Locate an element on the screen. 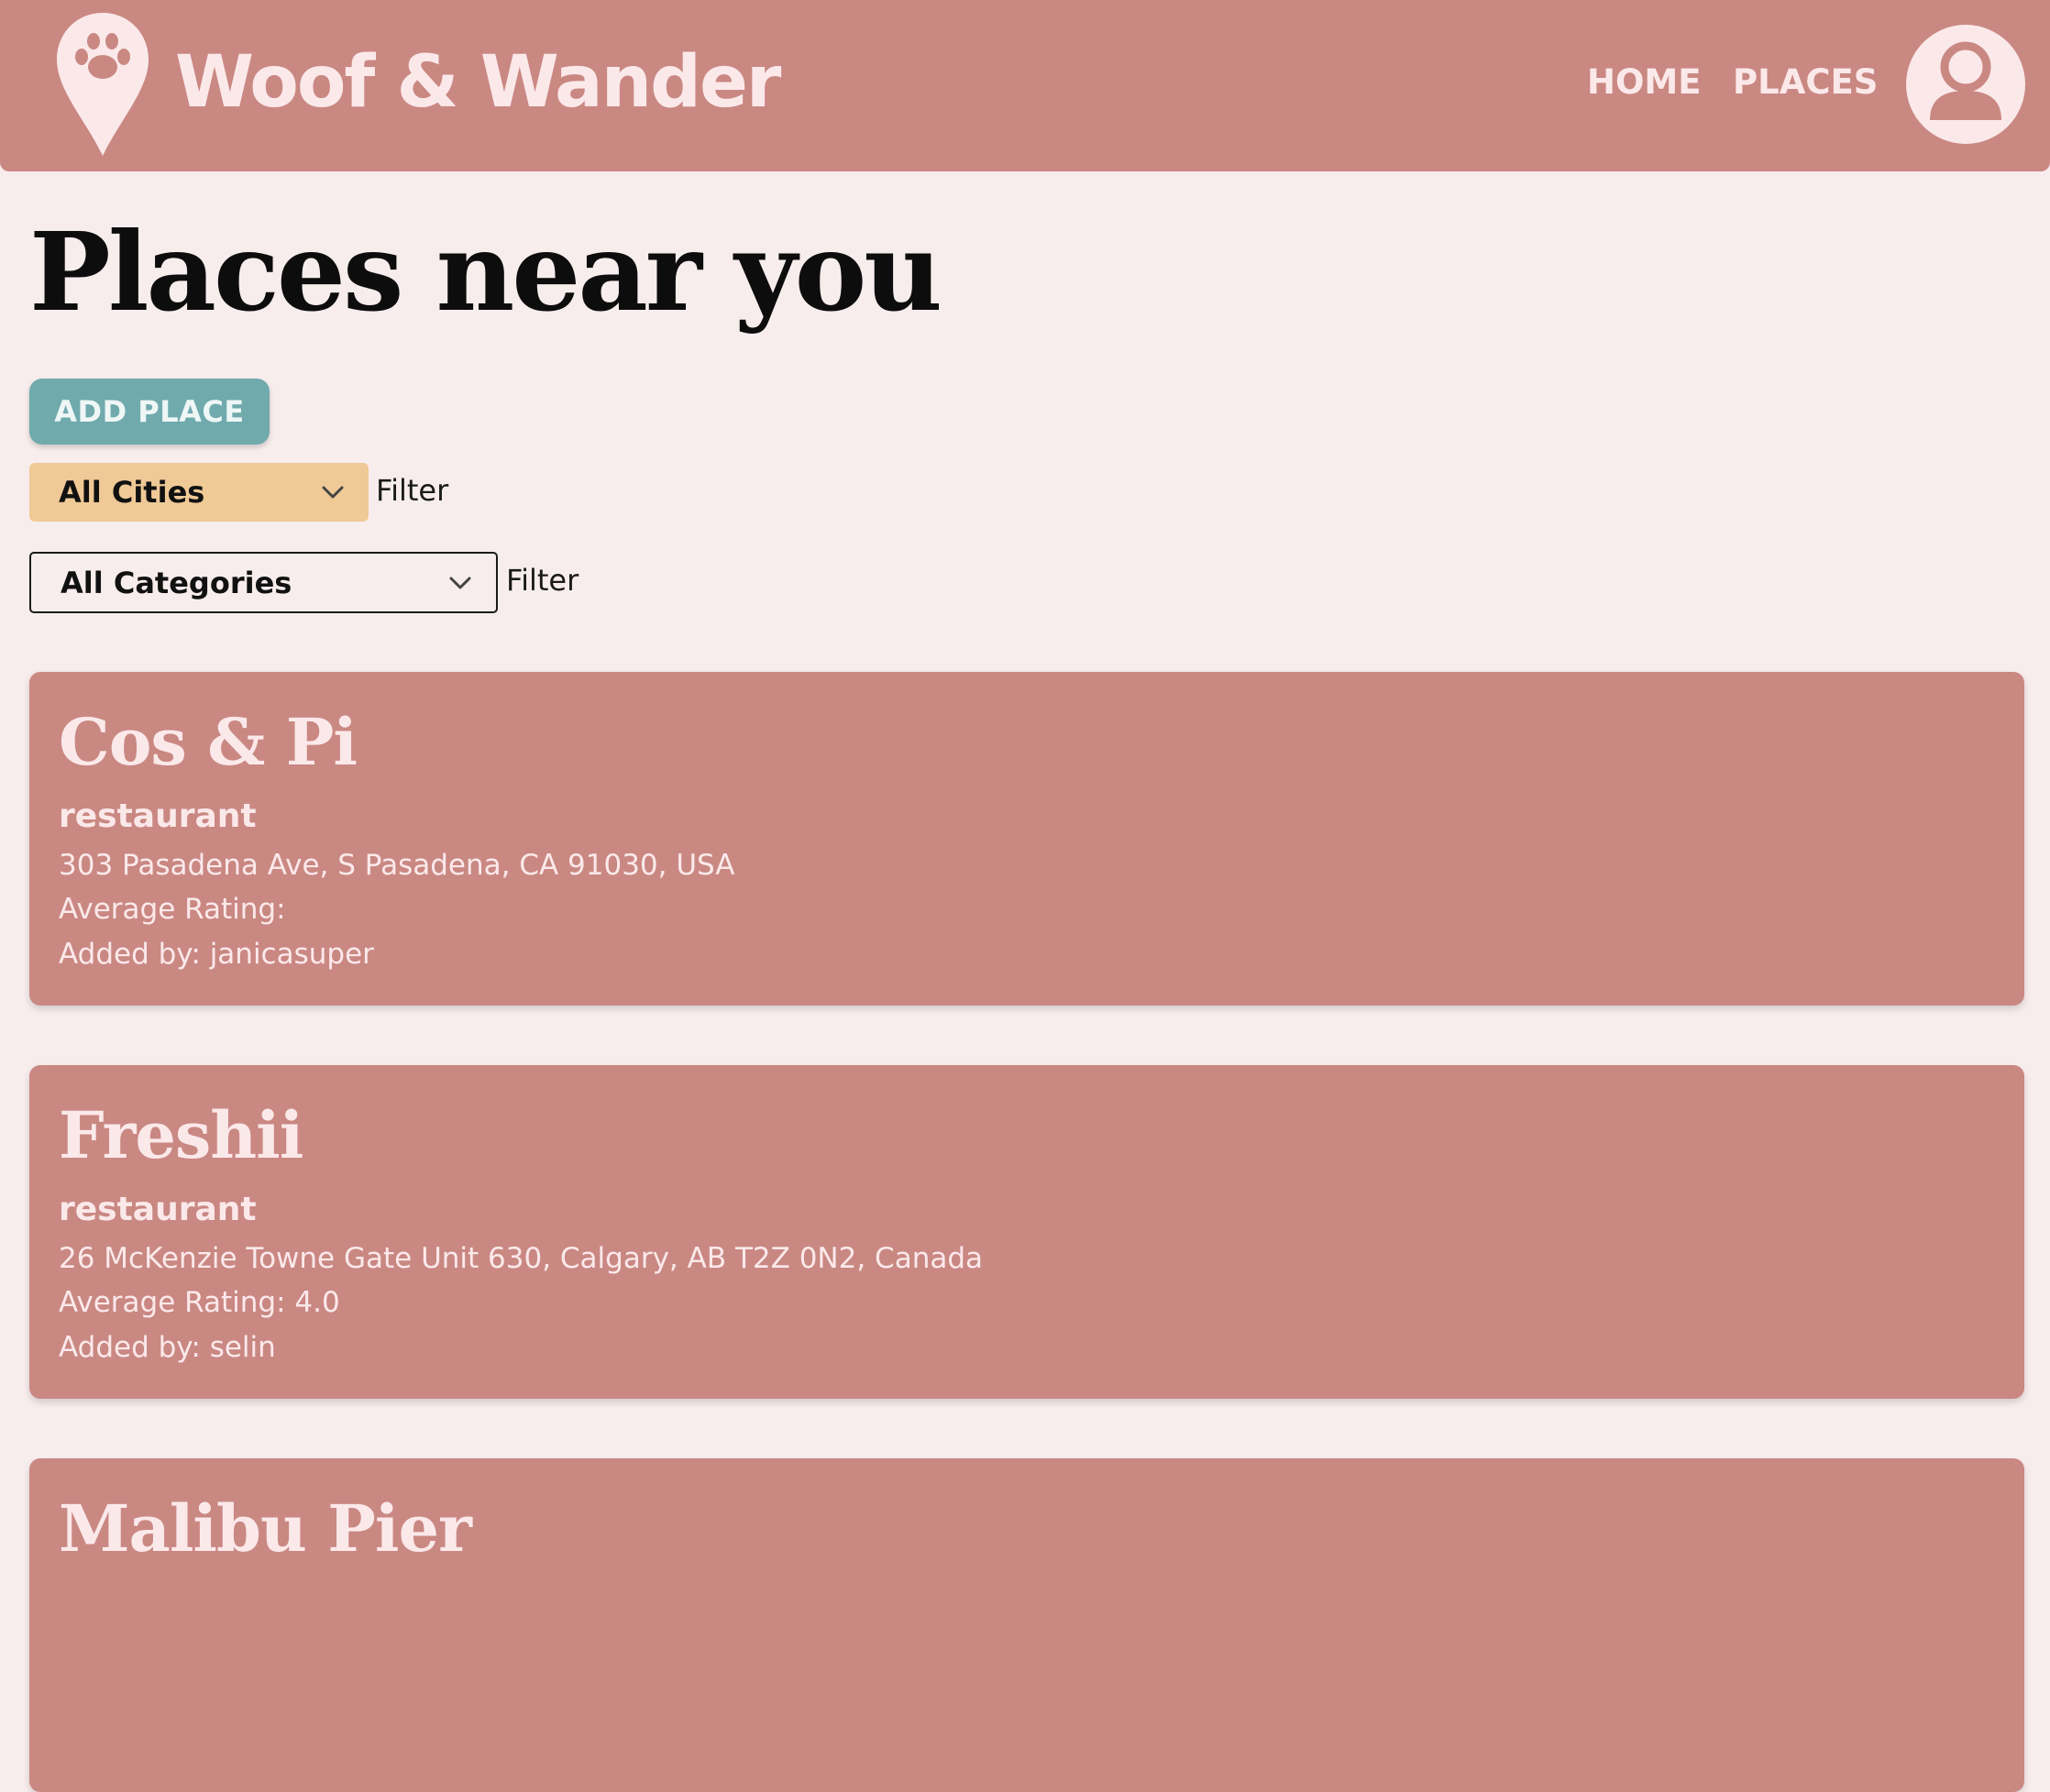 Image resolution: width=2050 pixels, height=1792 pixels. place-added-by: Added by: janicasuper is located at coordinates (216, 954).